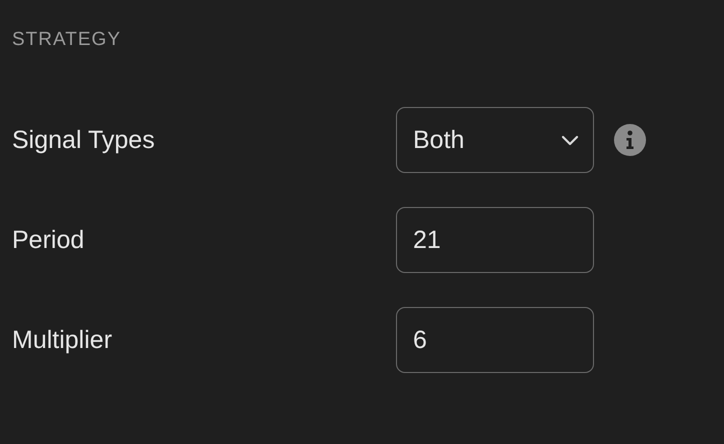  What do you see at coordinates (49, 240) in the screenshot?
I see `field-label: Period` at bounding box center [49, 240].